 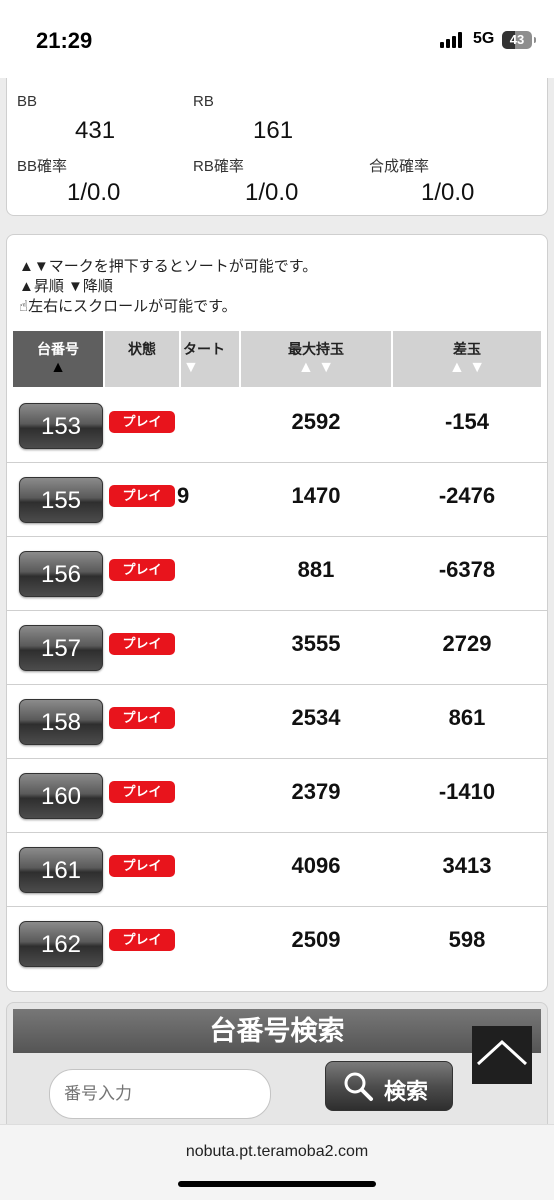 I want to click on signal-icon, so click(x=453, y=40).